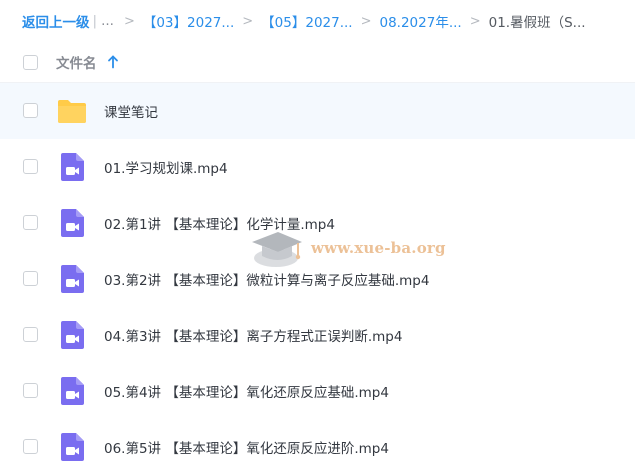 This screenshot has height=472, width=635. What do you see at coordinates (266, 279) in the screenshot?
I see `file-name: 03.第2讲 【基本理论】微粒计算与离子反应基础.mp4` at bounding box center [266, 279].